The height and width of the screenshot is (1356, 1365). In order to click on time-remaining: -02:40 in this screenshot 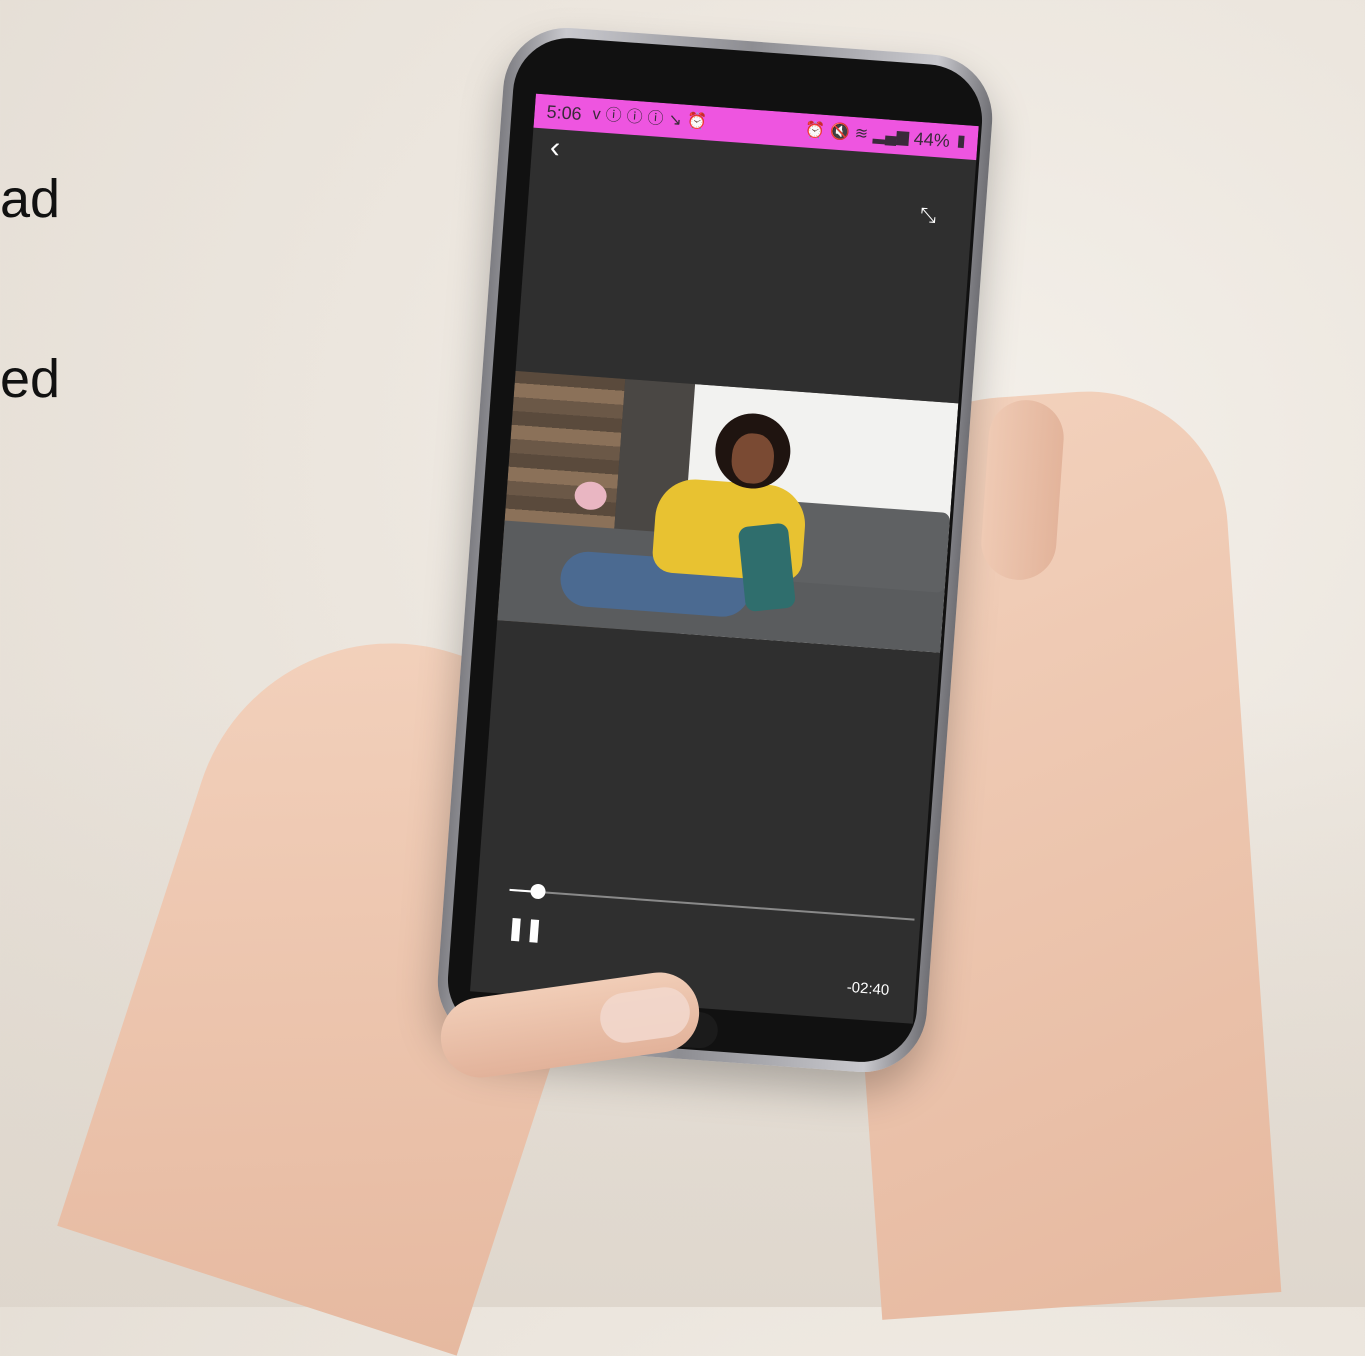, I will do `click(868, 988)`.